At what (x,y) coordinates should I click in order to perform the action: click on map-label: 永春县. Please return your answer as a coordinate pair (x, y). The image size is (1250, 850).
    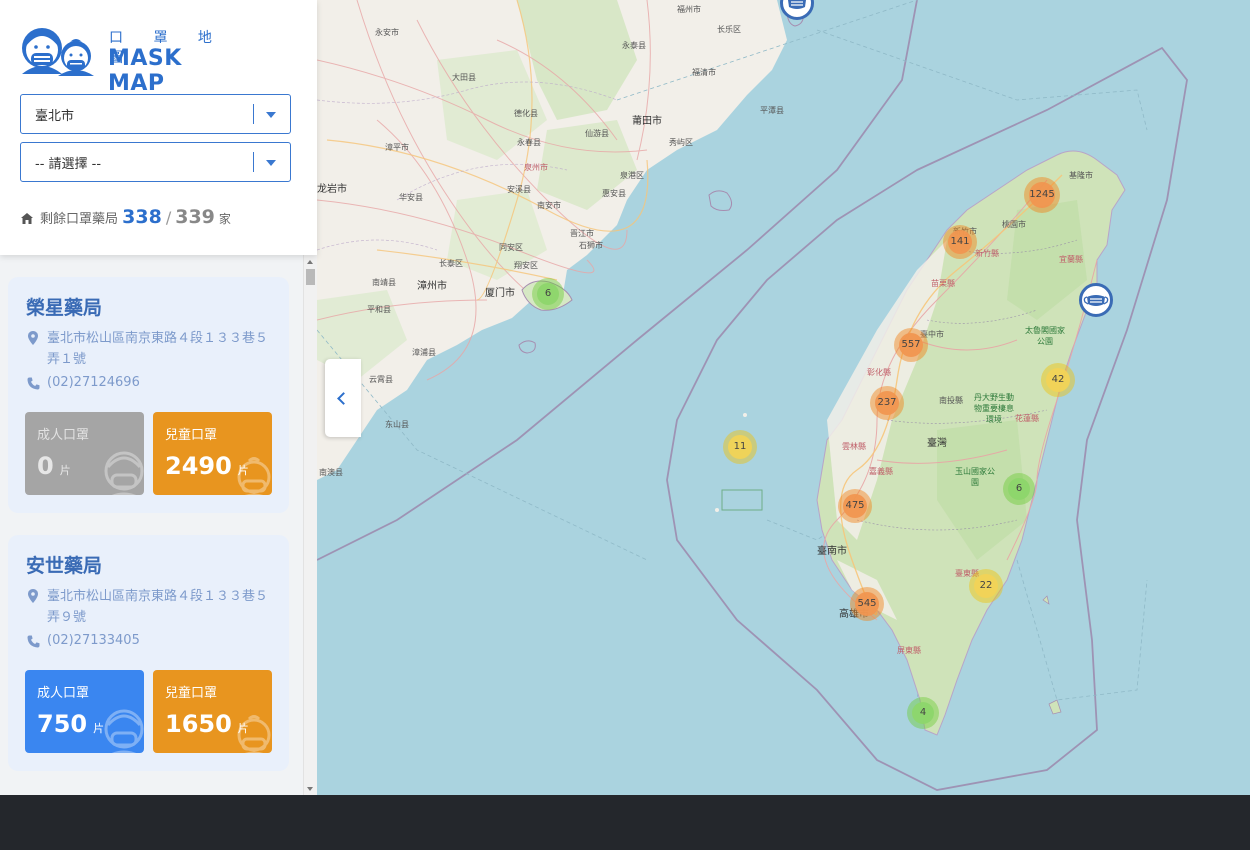
    Looking at the image, I should click on (529, 142).